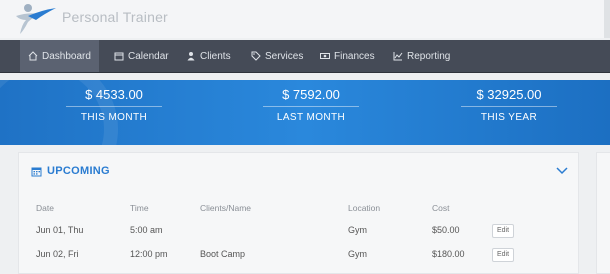 The height and width of the screenshot is (274, 610). What do you see at coordinates (607, 19) in the screenshot?
I see `topbar-edge` at bounding box center [607, 19].